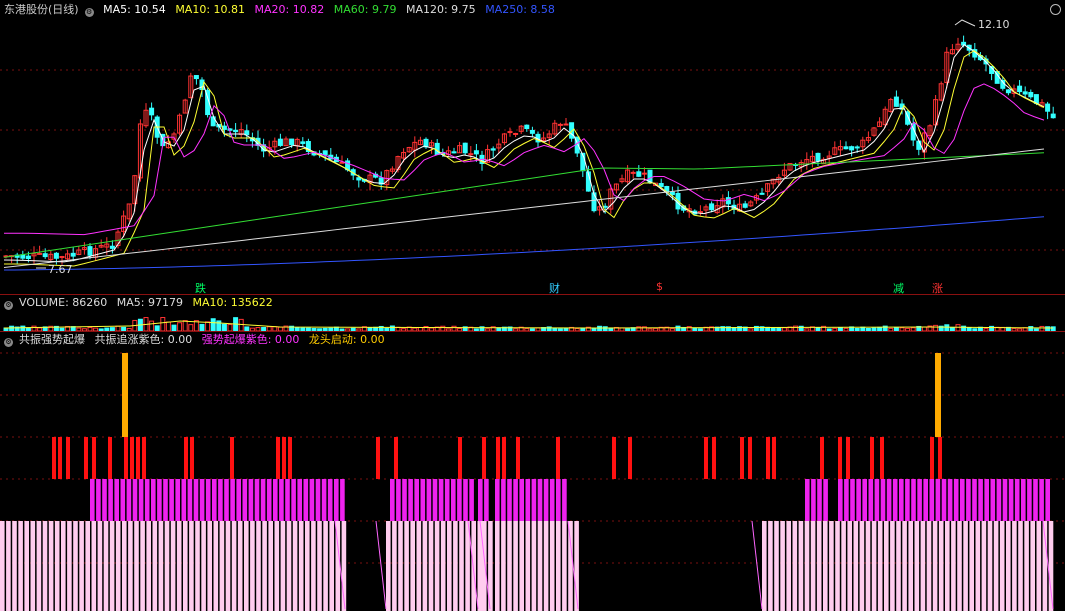  What do you see at coordinates (532, 312) in the screenshot?
I see `volume-pane: ⚙ VOLUME: 86260 MA5: 97179 MA10: 135622` at bounding box center [532, 312].